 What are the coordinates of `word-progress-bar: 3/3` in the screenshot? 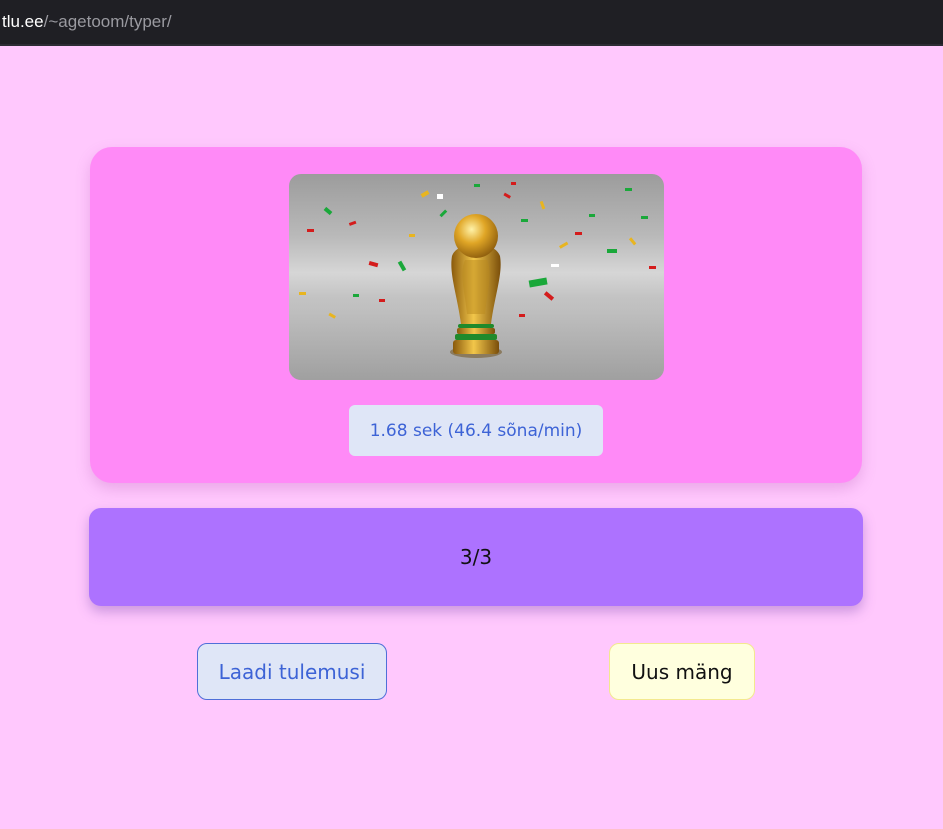 It's located at (476, 557).